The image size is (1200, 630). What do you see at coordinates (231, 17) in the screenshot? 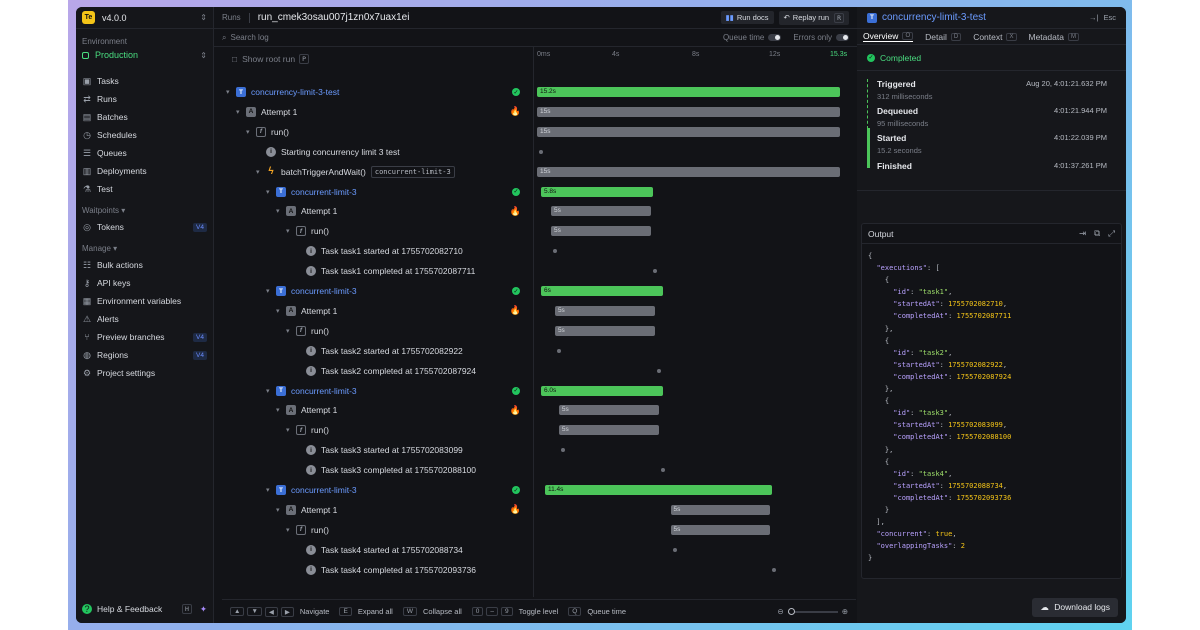
I see `breadcrumb-runs: Runs` at bounding box center [231, 17].